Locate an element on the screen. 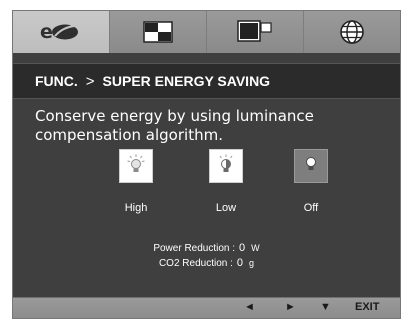  co2-reduction-row: CO2 Reduction :0g is located at coordinates (206, 263).